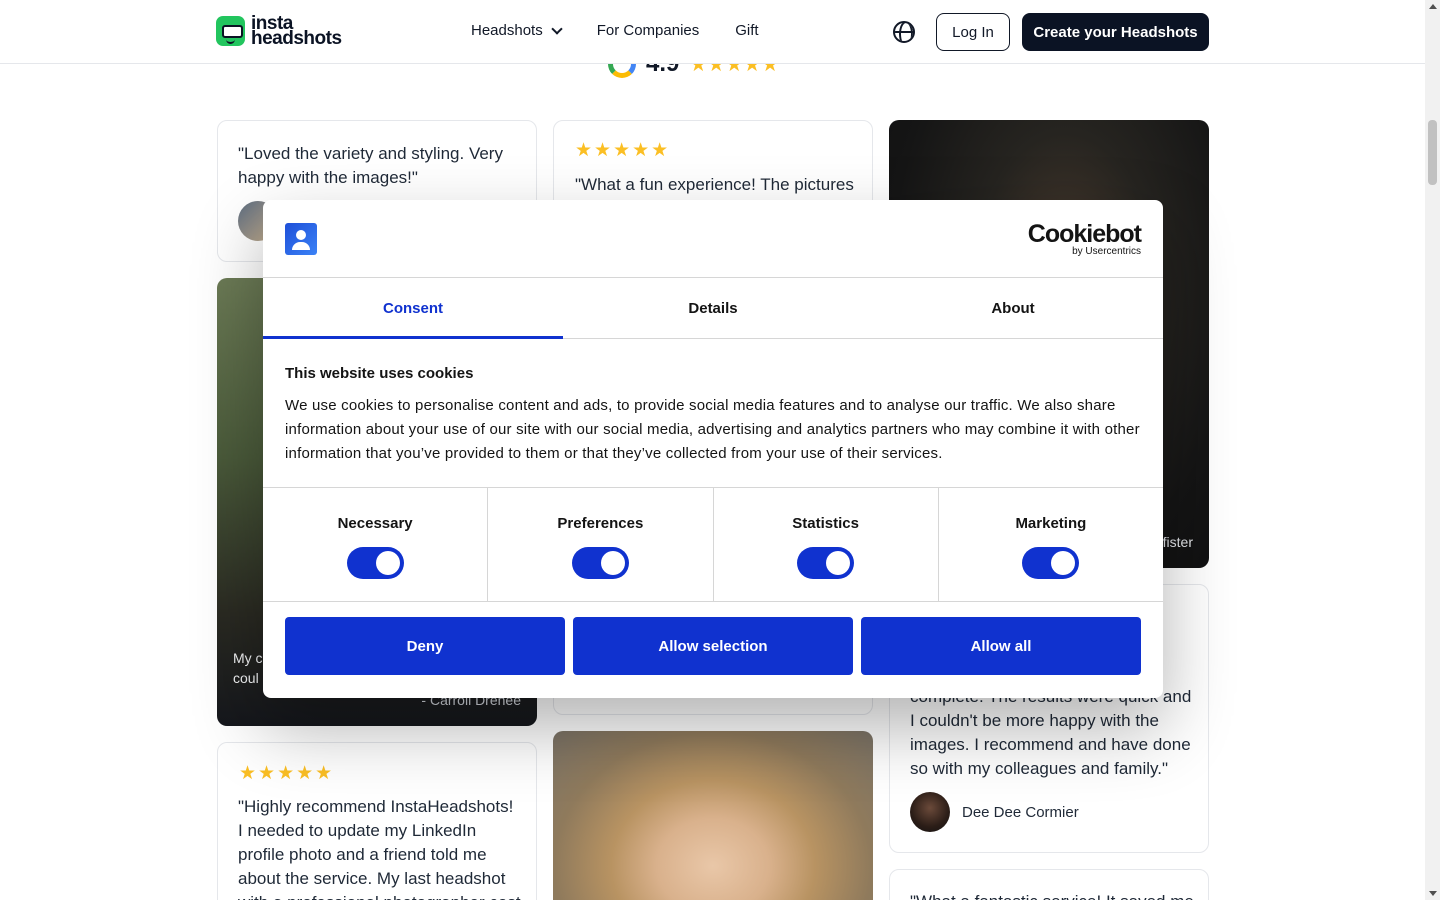 This screenshot has width=1440, height=900. Describe the element at coordinates (1432, 450) in the screenshot. I see `page-scrollbar` at that location.